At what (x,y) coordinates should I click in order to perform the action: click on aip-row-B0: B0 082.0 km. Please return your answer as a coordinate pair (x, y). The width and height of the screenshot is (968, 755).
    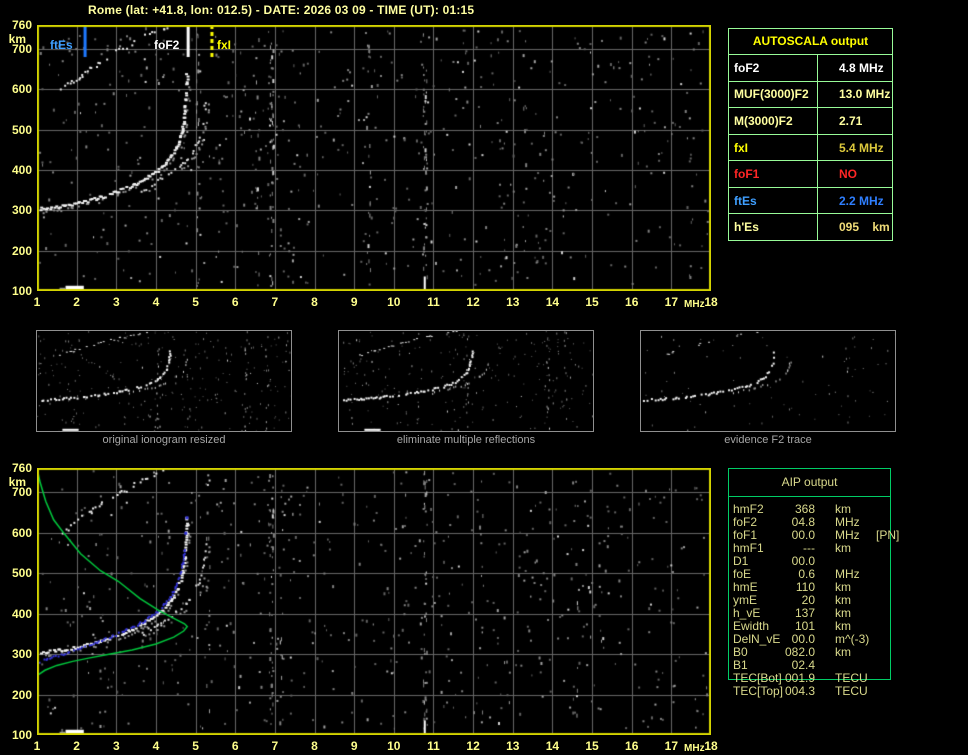
    Looking at the image, I should click on (818, 652).